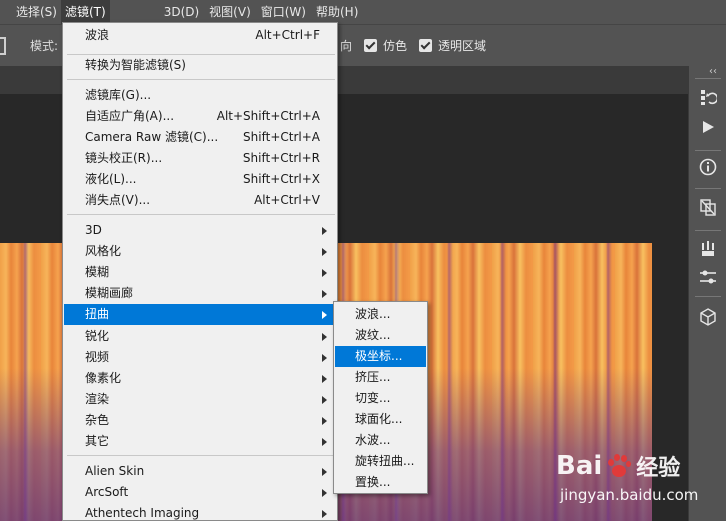 The width and height of the screenshot is (726, 521). Describe the element at coordinates (708, 317) in the screenshot. I see `3d-cube-icon` at that location.